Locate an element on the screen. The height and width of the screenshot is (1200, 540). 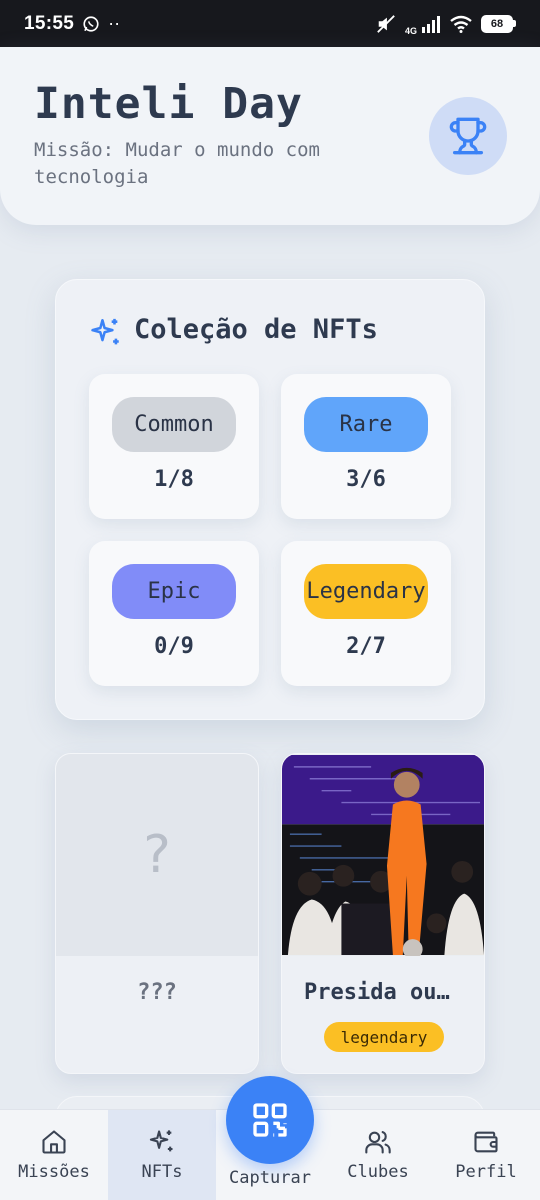
nft-placeholder-image: ? is located at coordinates (157, 855).